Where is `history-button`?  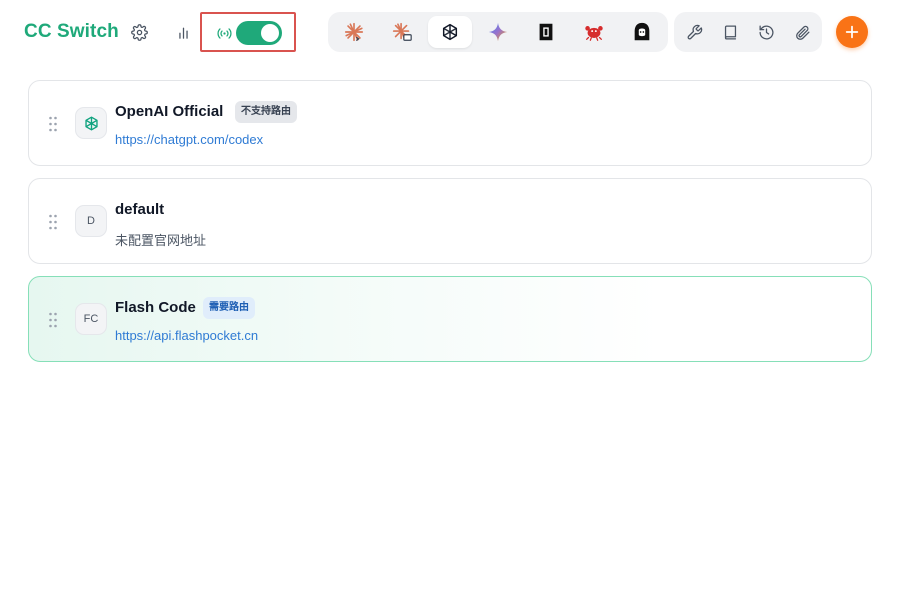 history-button is located at coordinates (766, 32).